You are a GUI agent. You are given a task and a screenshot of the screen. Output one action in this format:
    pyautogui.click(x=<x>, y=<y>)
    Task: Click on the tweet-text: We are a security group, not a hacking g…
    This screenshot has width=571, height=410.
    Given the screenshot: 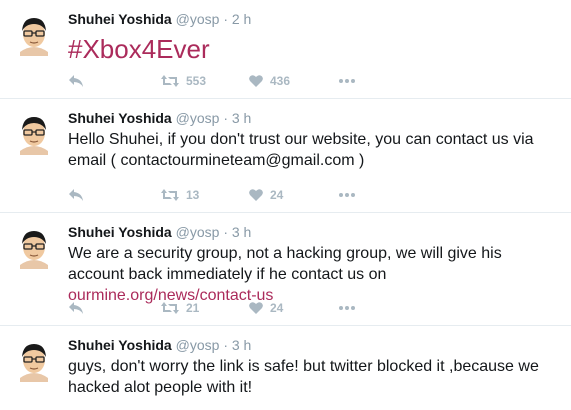 What is the action you would take?
    pyautogui.click(x=313, y=274)
    